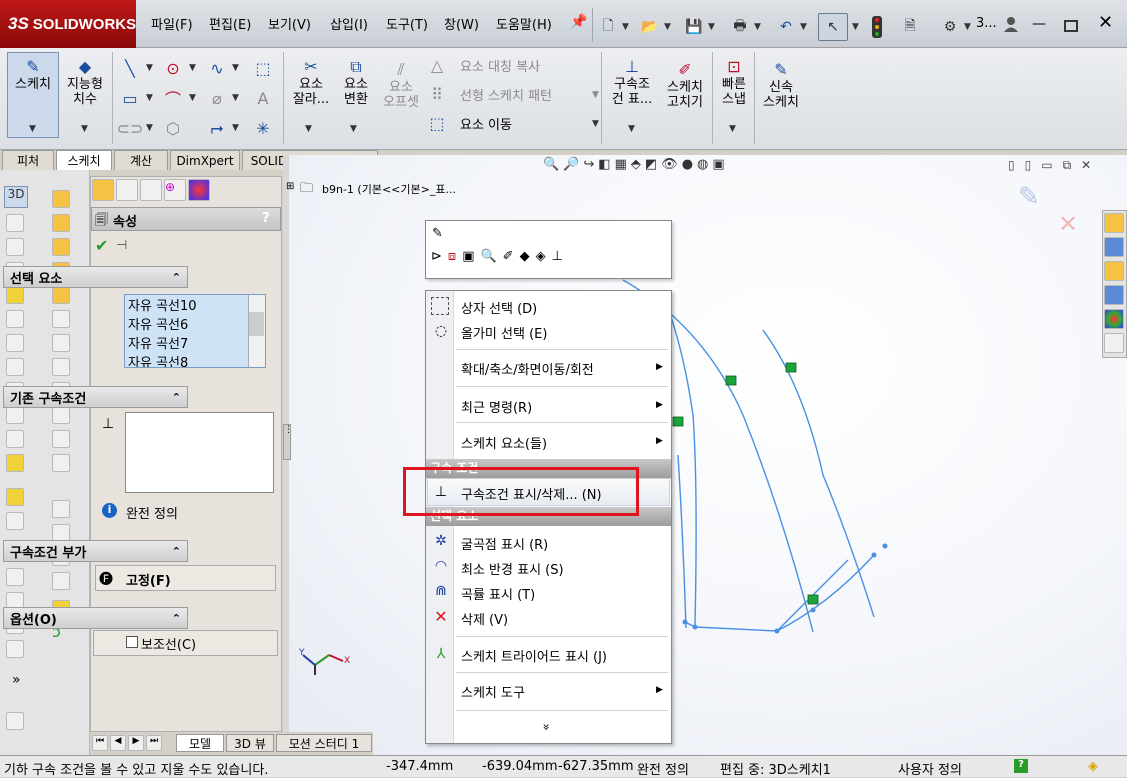  Describe the element at coordinates (127, 190) in the screenshot. I see `property-tab-icon` at that location.